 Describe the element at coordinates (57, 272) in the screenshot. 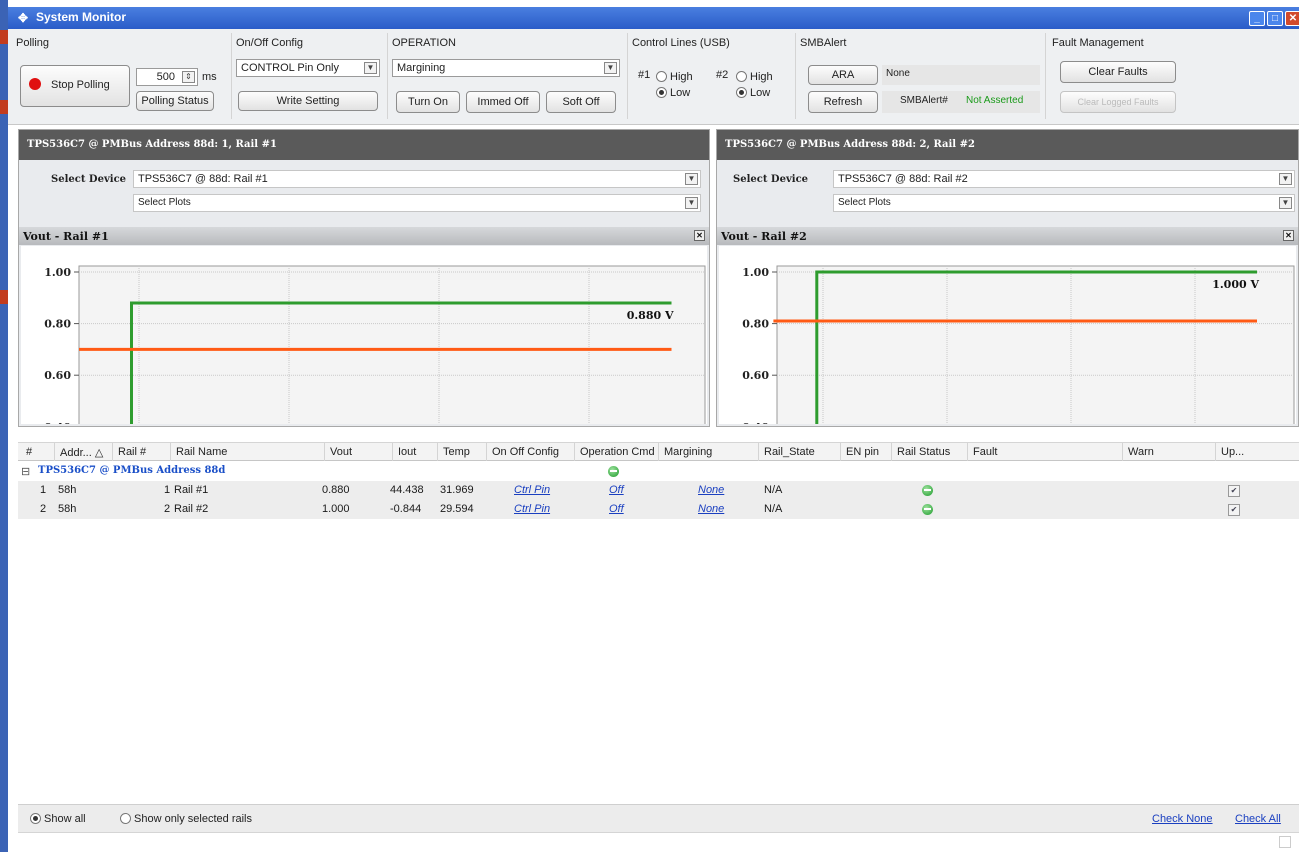

I see `y-tick-label: 1.00` at that location.